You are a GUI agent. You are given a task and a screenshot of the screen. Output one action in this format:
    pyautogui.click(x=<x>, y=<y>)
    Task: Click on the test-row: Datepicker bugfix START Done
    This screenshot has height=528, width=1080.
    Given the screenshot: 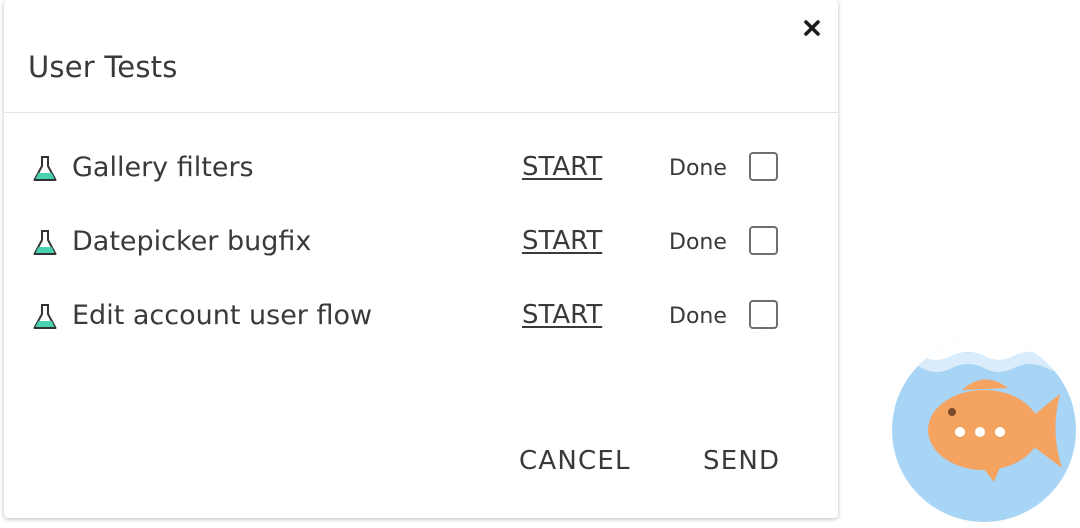 What is the action you would take?
    pyautogui.click(x=421, y=242)
    